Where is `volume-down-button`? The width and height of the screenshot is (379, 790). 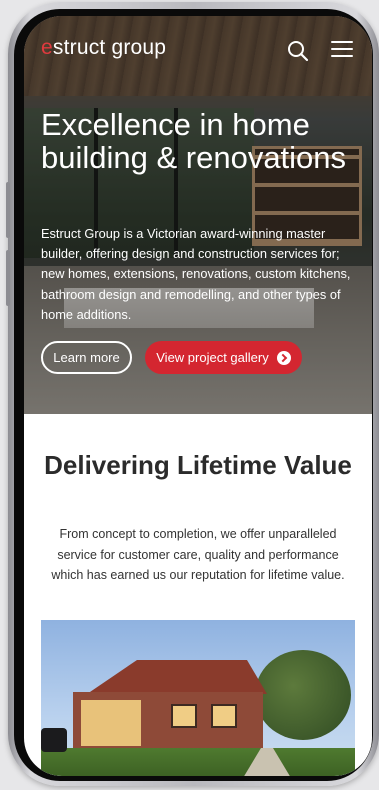 volume-down-button is located at coordinates (8, 278).